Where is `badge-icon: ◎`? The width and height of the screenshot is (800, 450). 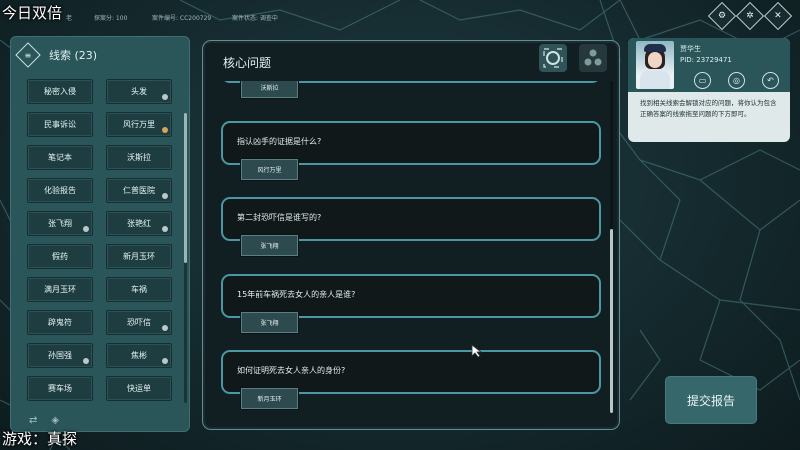 badge-icon: ◎ is located at coordinates (736, 80).